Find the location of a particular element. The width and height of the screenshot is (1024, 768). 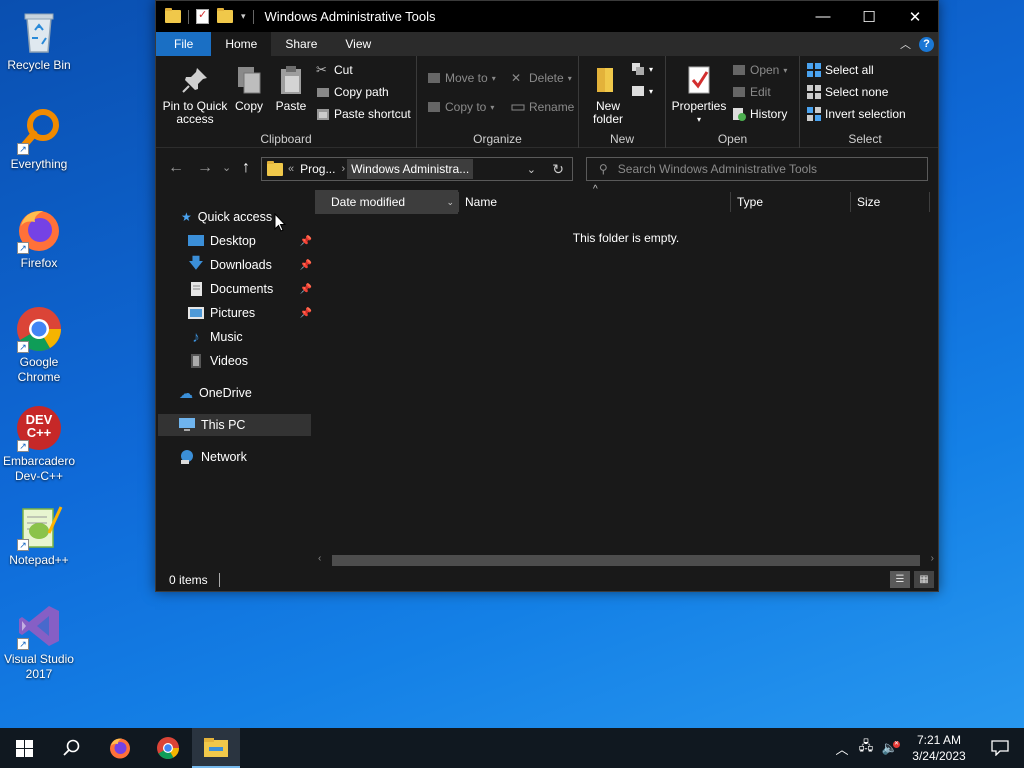

paste-button: Paste is located at coordinates (291, 88).